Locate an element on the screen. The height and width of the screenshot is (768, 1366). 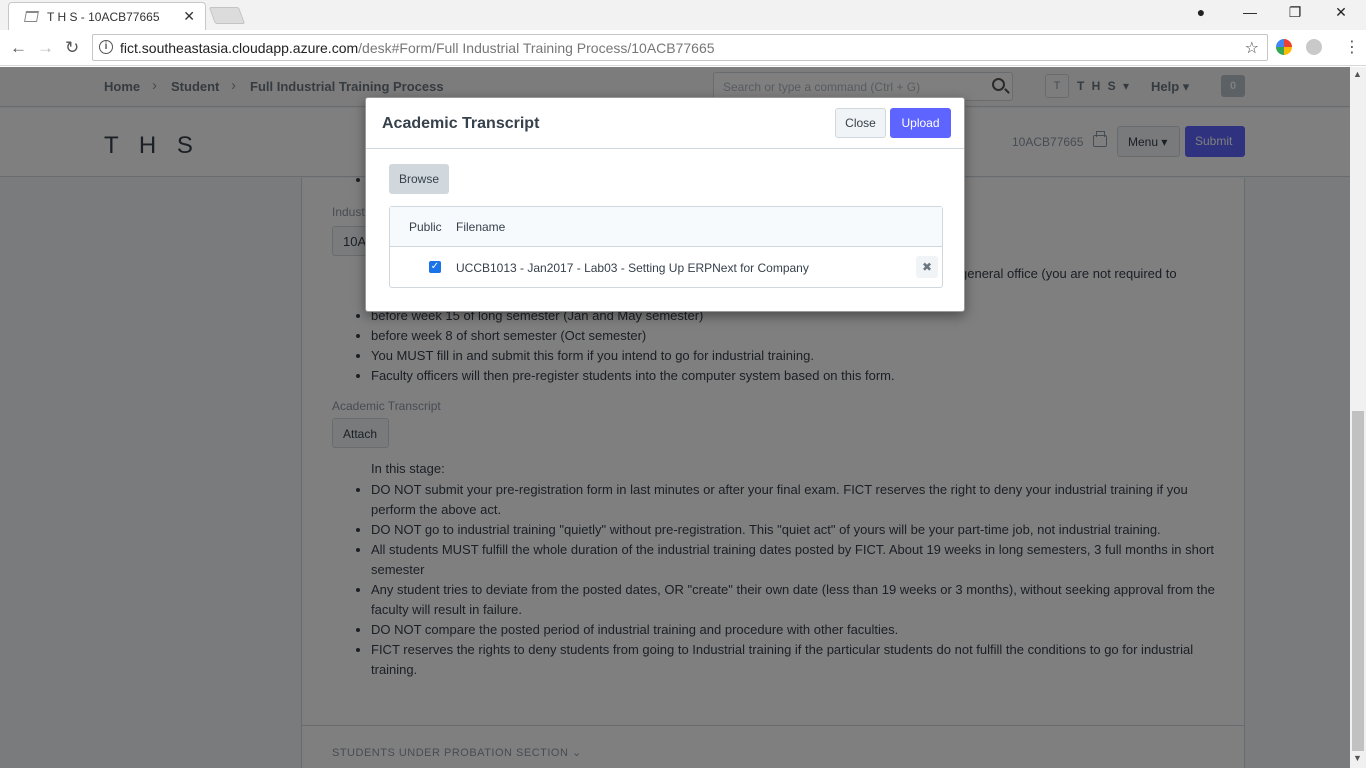
browser-tab: T H S - 10ACB77665 ✕ is located at coordinates (107, 16).